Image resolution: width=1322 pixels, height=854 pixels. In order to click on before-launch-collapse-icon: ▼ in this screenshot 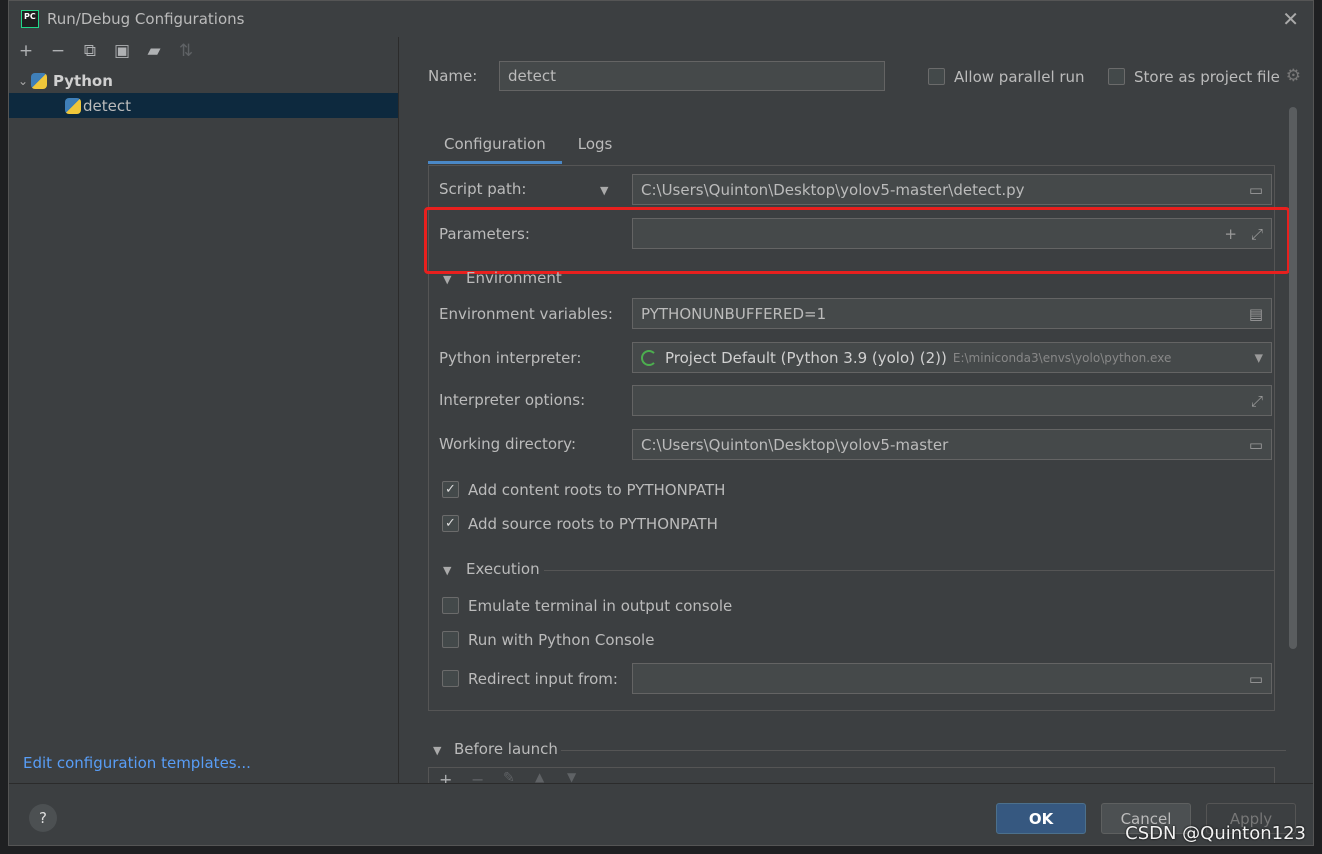, I will do `click(437, 750)`.